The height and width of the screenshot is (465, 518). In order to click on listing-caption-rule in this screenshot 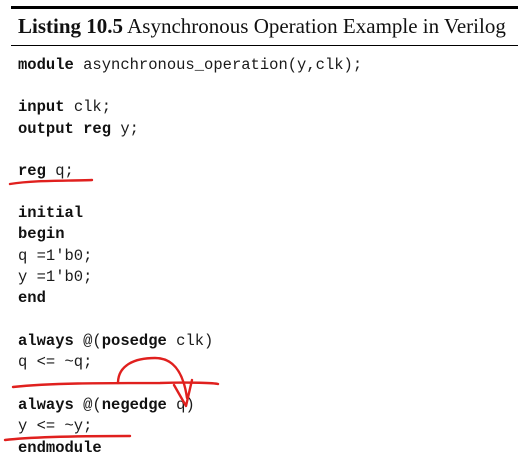, I will do `click(264, 45)`.